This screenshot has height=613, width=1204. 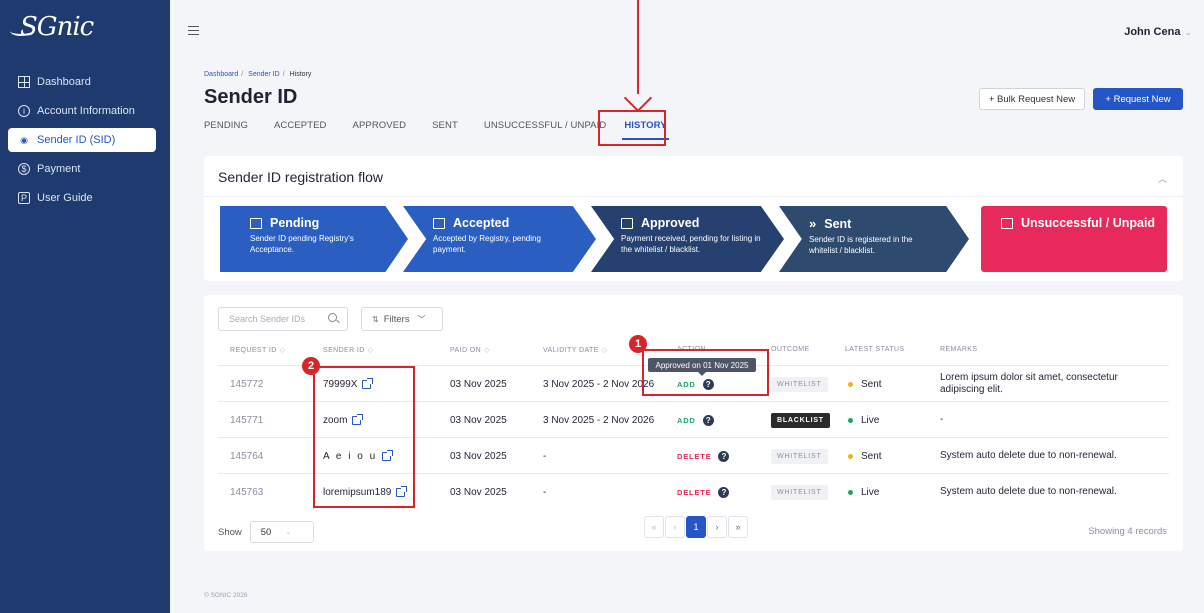 What do you see at coordinates (638, 47) in the screenshot?
I see `annotation-arrow` at bounding box center [638, 47].